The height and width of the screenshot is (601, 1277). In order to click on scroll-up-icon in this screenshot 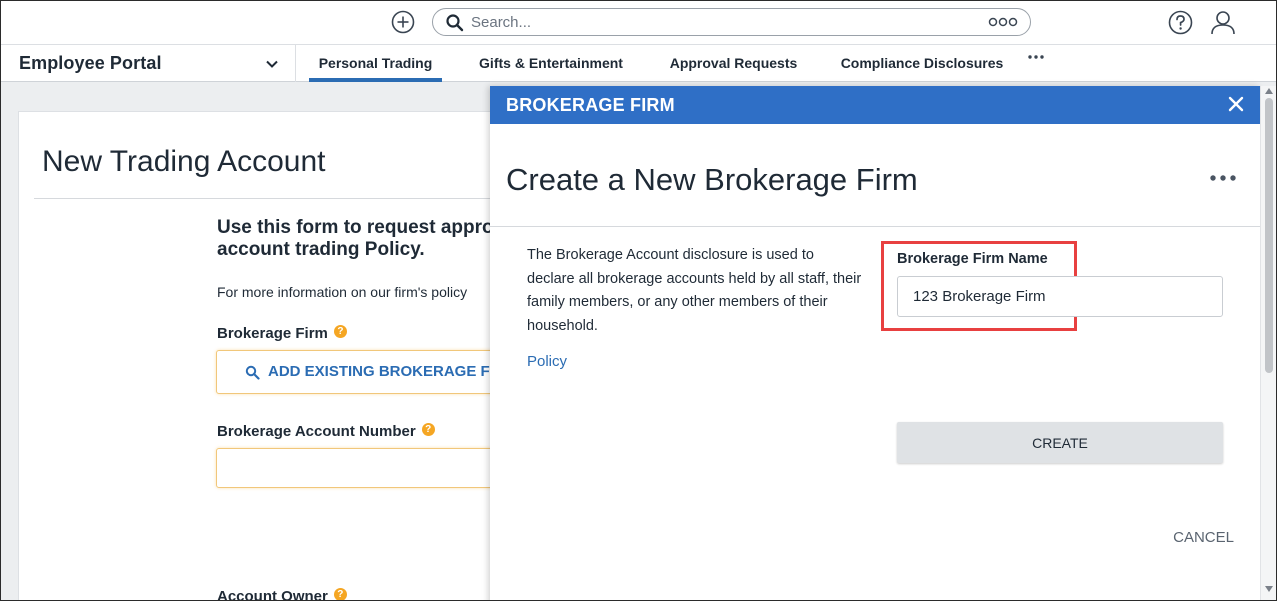, I will do `click(1269, 91)`.